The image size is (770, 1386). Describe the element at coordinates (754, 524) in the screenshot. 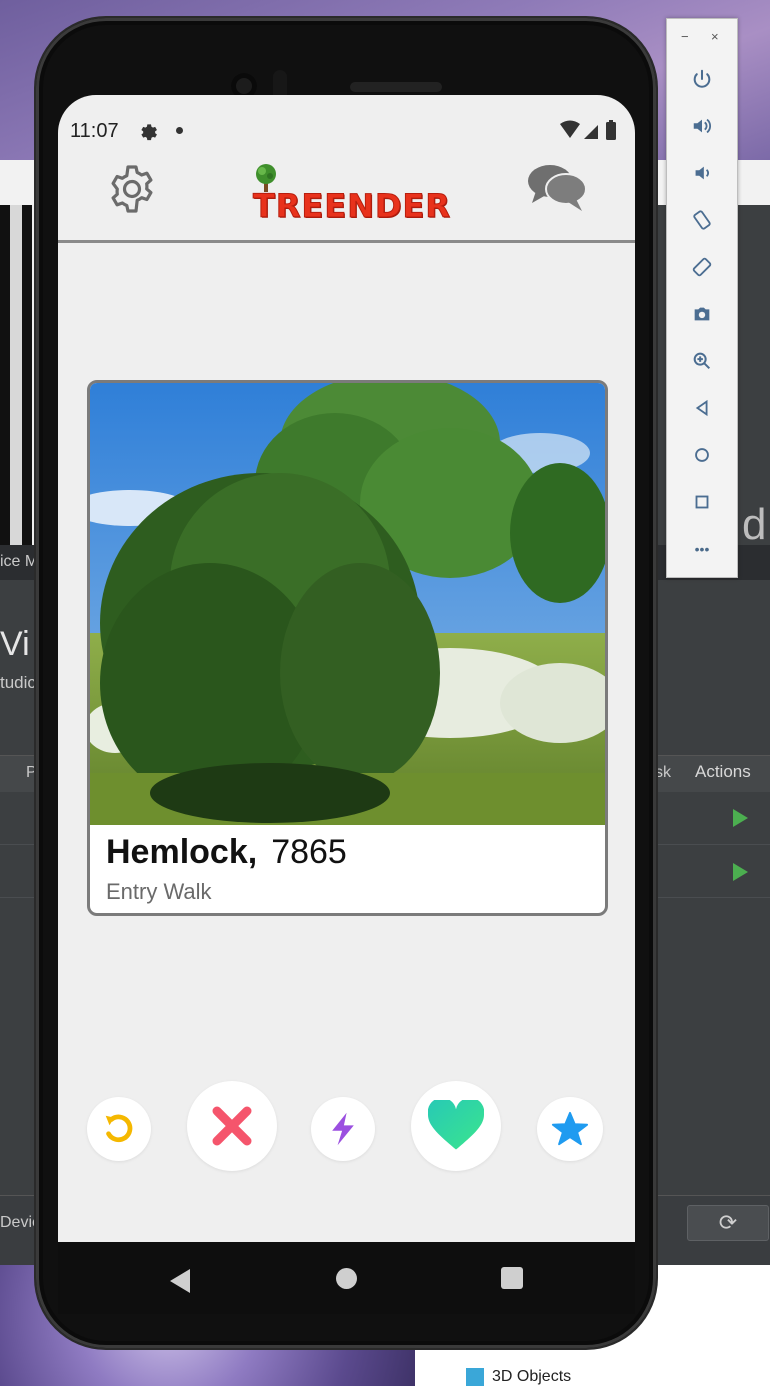

I see `ide-right-letter: d` at that location.